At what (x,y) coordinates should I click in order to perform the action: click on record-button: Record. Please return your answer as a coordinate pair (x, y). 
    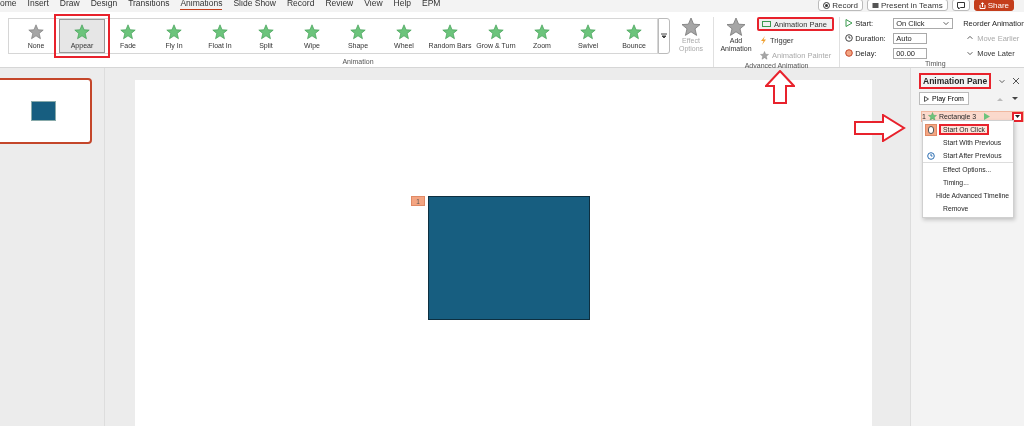
    Looking at the image, I should click on (840, 5).